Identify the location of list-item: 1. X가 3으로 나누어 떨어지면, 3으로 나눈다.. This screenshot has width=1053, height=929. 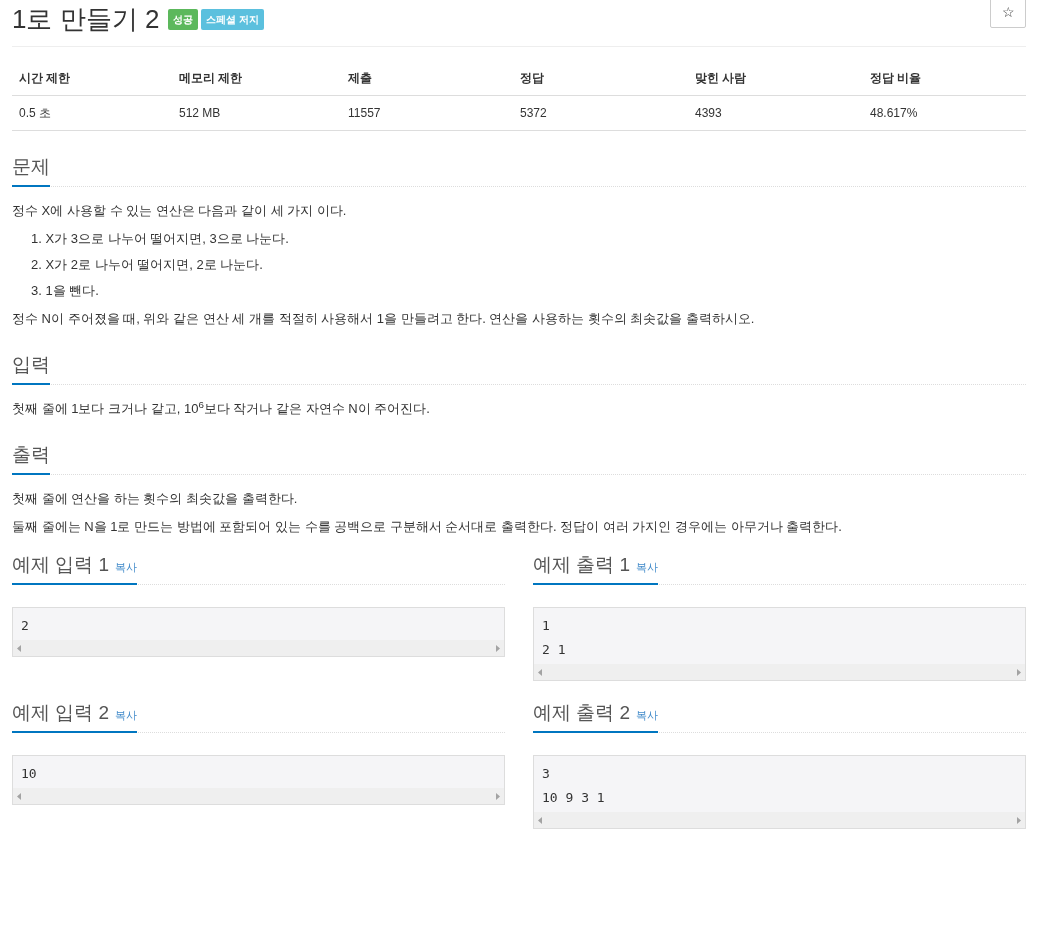
(160, 239).